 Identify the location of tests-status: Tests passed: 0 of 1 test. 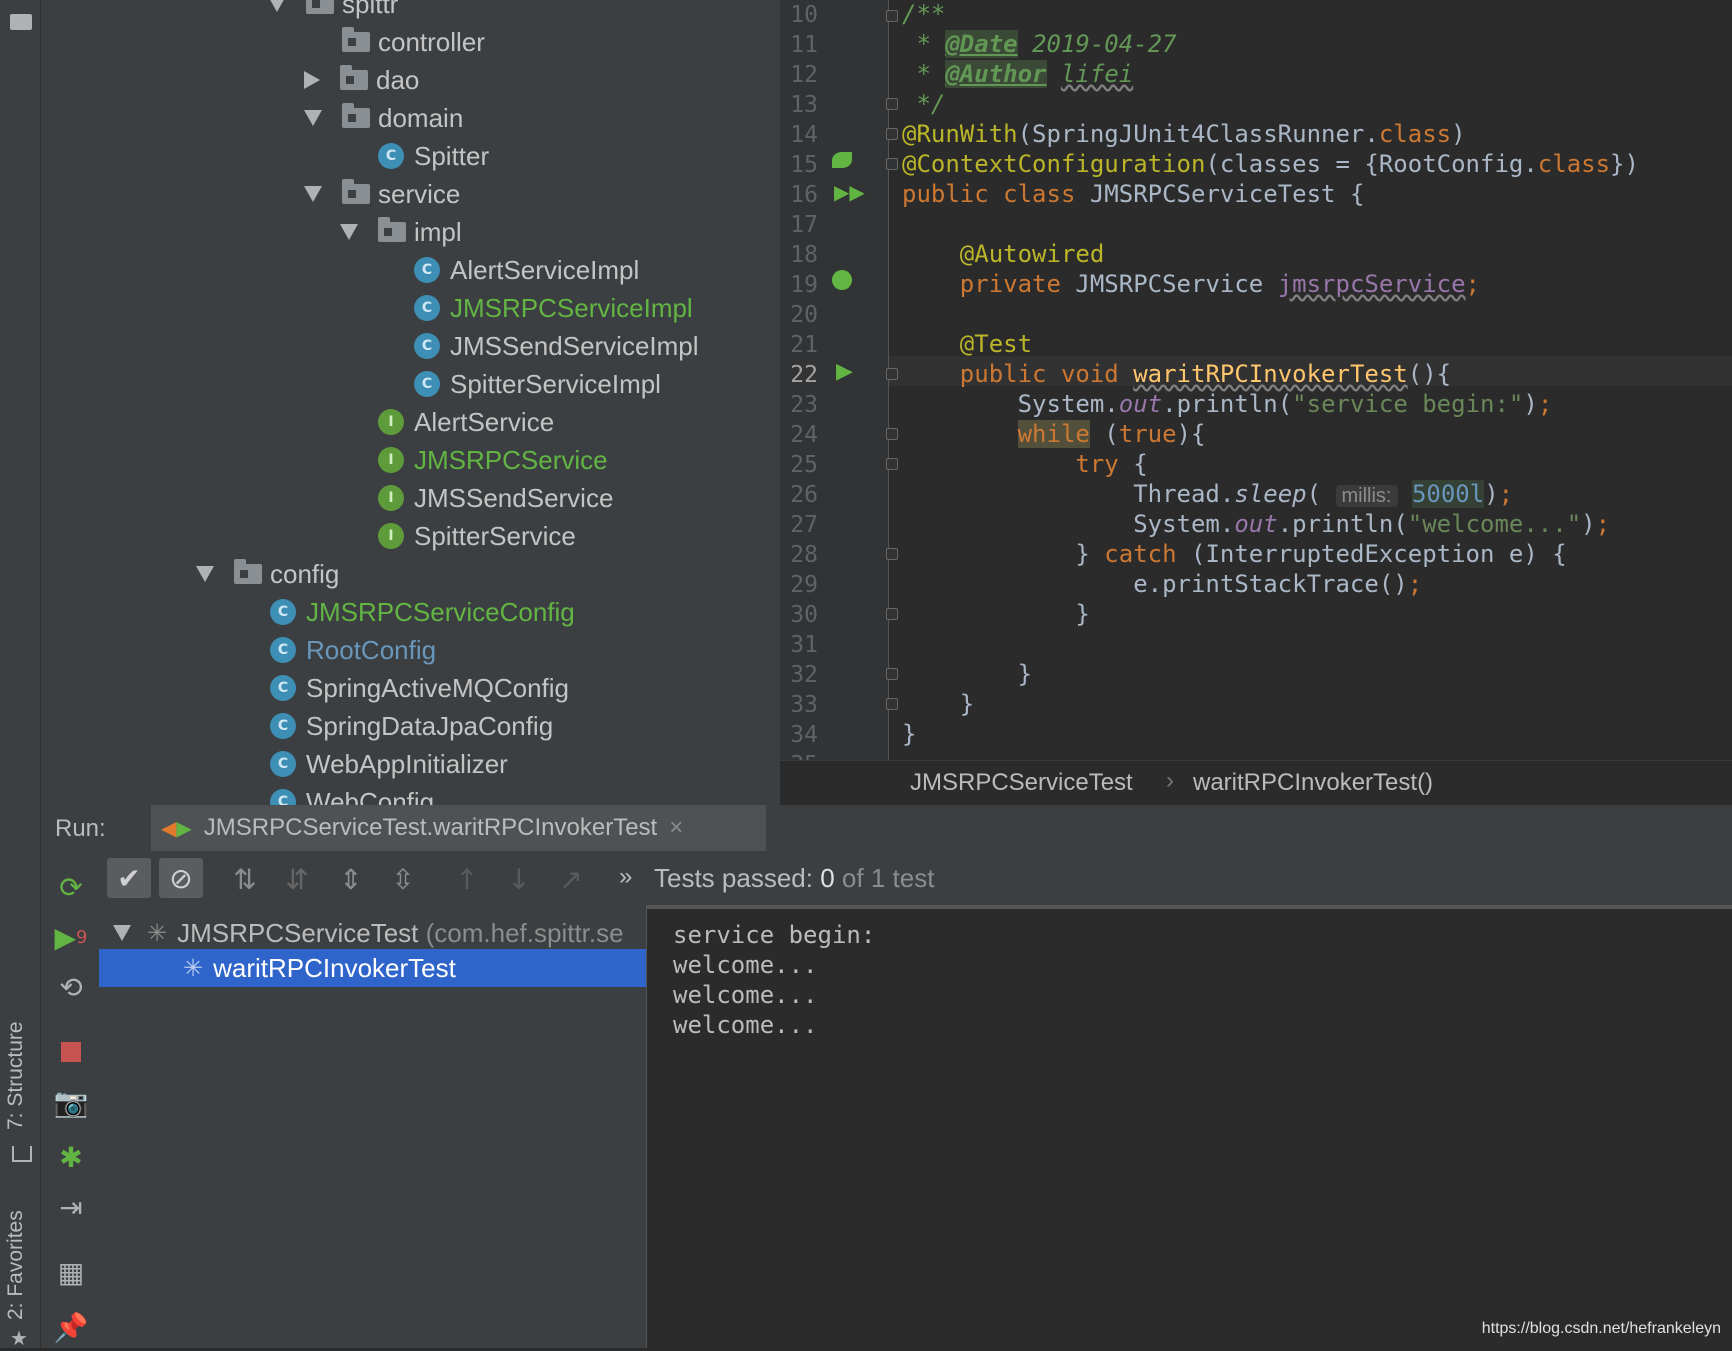
(794, 878).